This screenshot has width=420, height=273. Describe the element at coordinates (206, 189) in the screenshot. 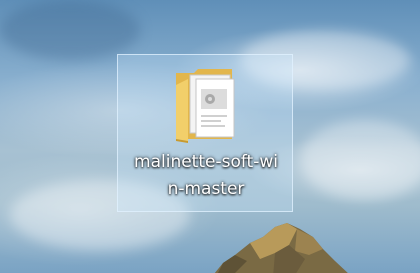

I see `folder-name-line-2: n-master` at that location.